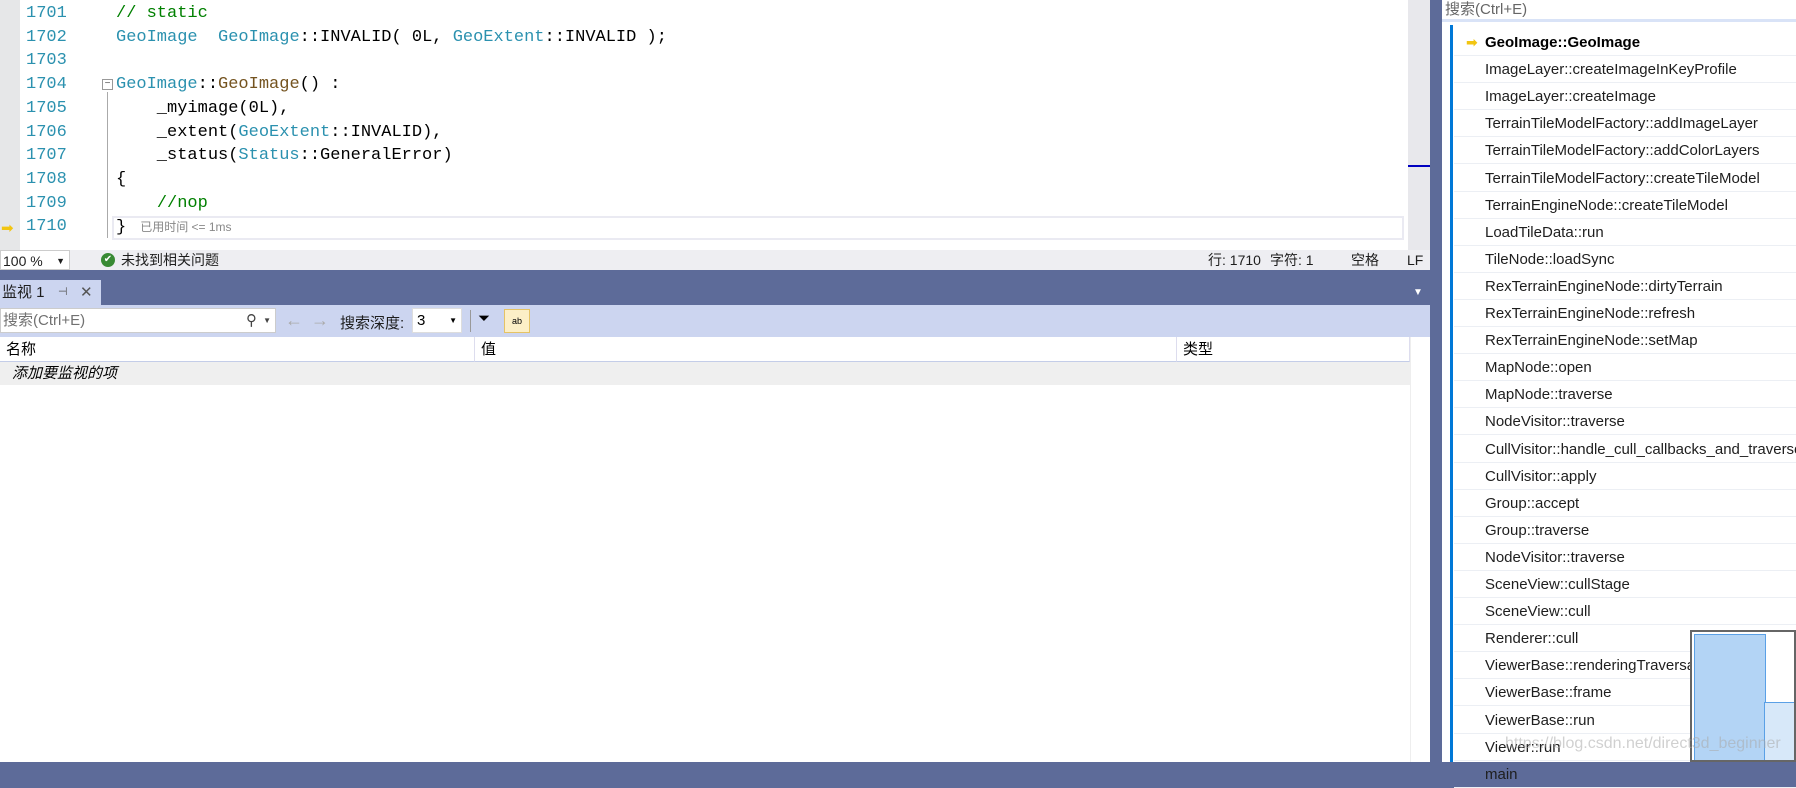 The image size is (1796, 788). Describe the element at coordinates (1540, 720) in the screenshot. I see `frame-label: ViewerBase::run` at that location.